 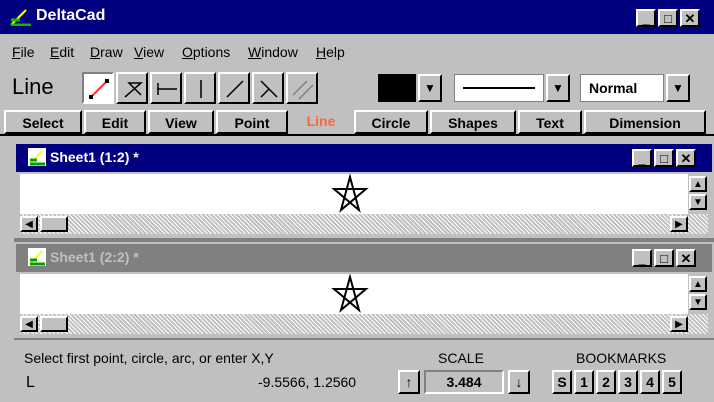 I want to click on line-two-points-icon, so click(x=99, y=89).